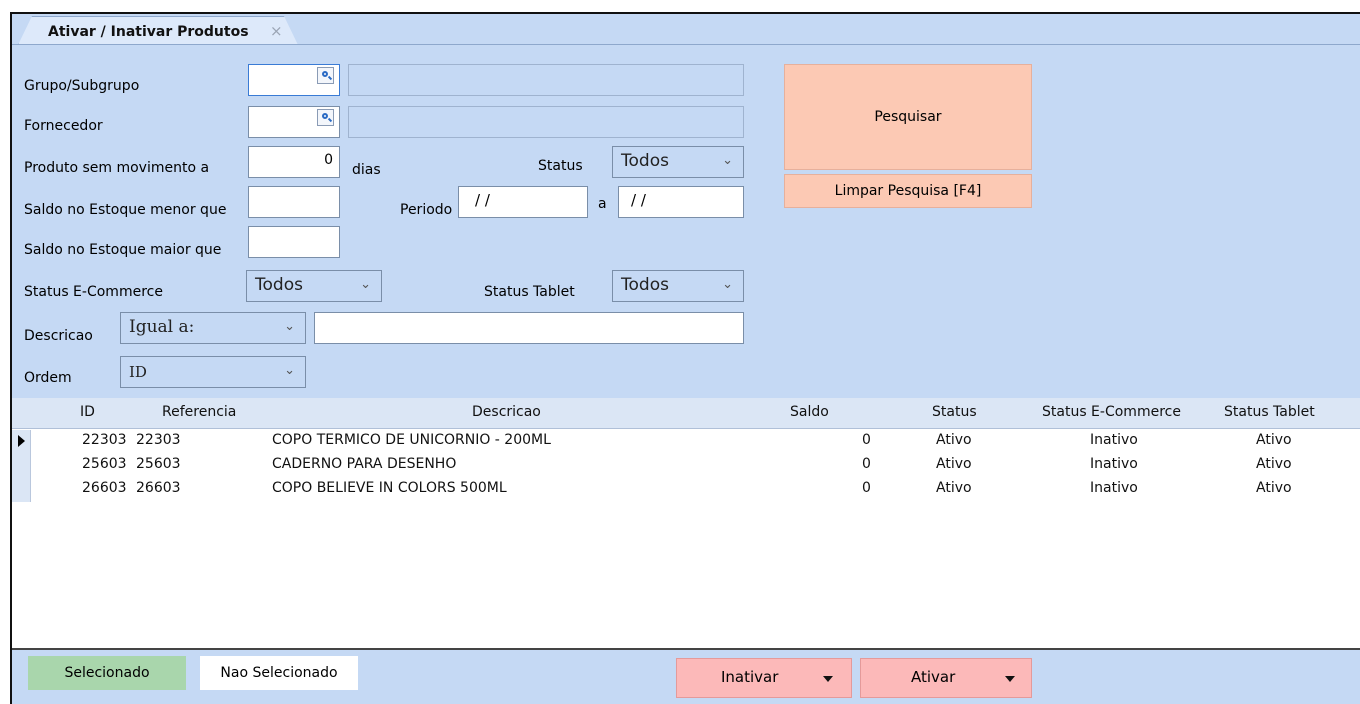 The image size is (1360, 704). Describe the element at coordinates (328, 160) in the screenshot. I see `sem-movimento-value: 0` at that location.